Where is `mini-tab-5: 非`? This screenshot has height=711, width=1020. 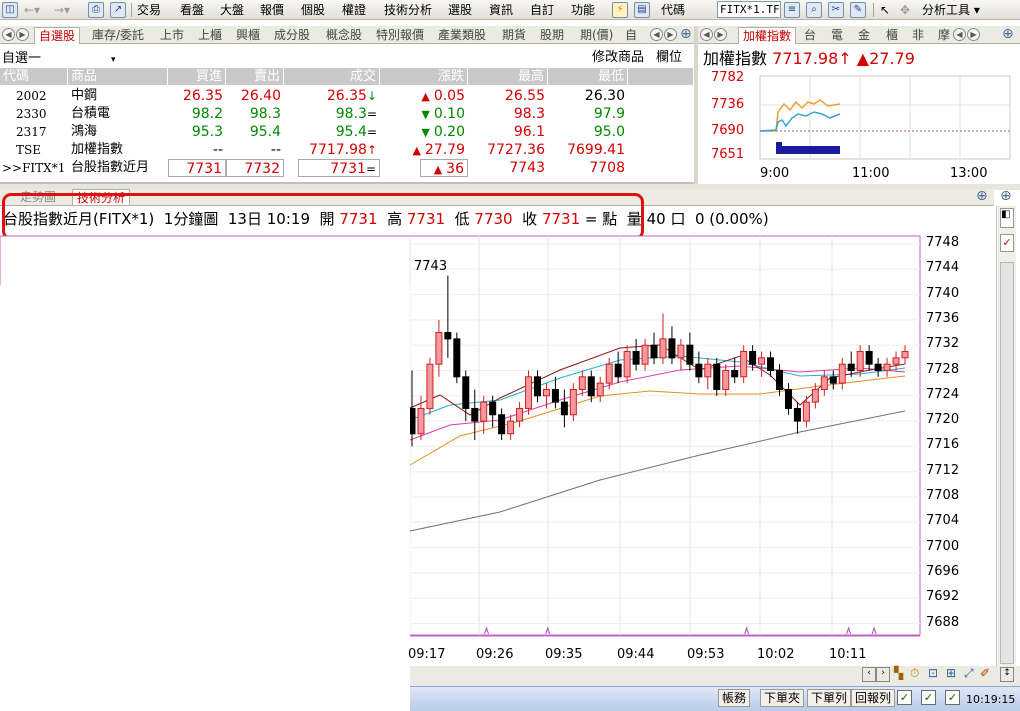
mini-tab-5: 非 is located at coordinates (918, 35).